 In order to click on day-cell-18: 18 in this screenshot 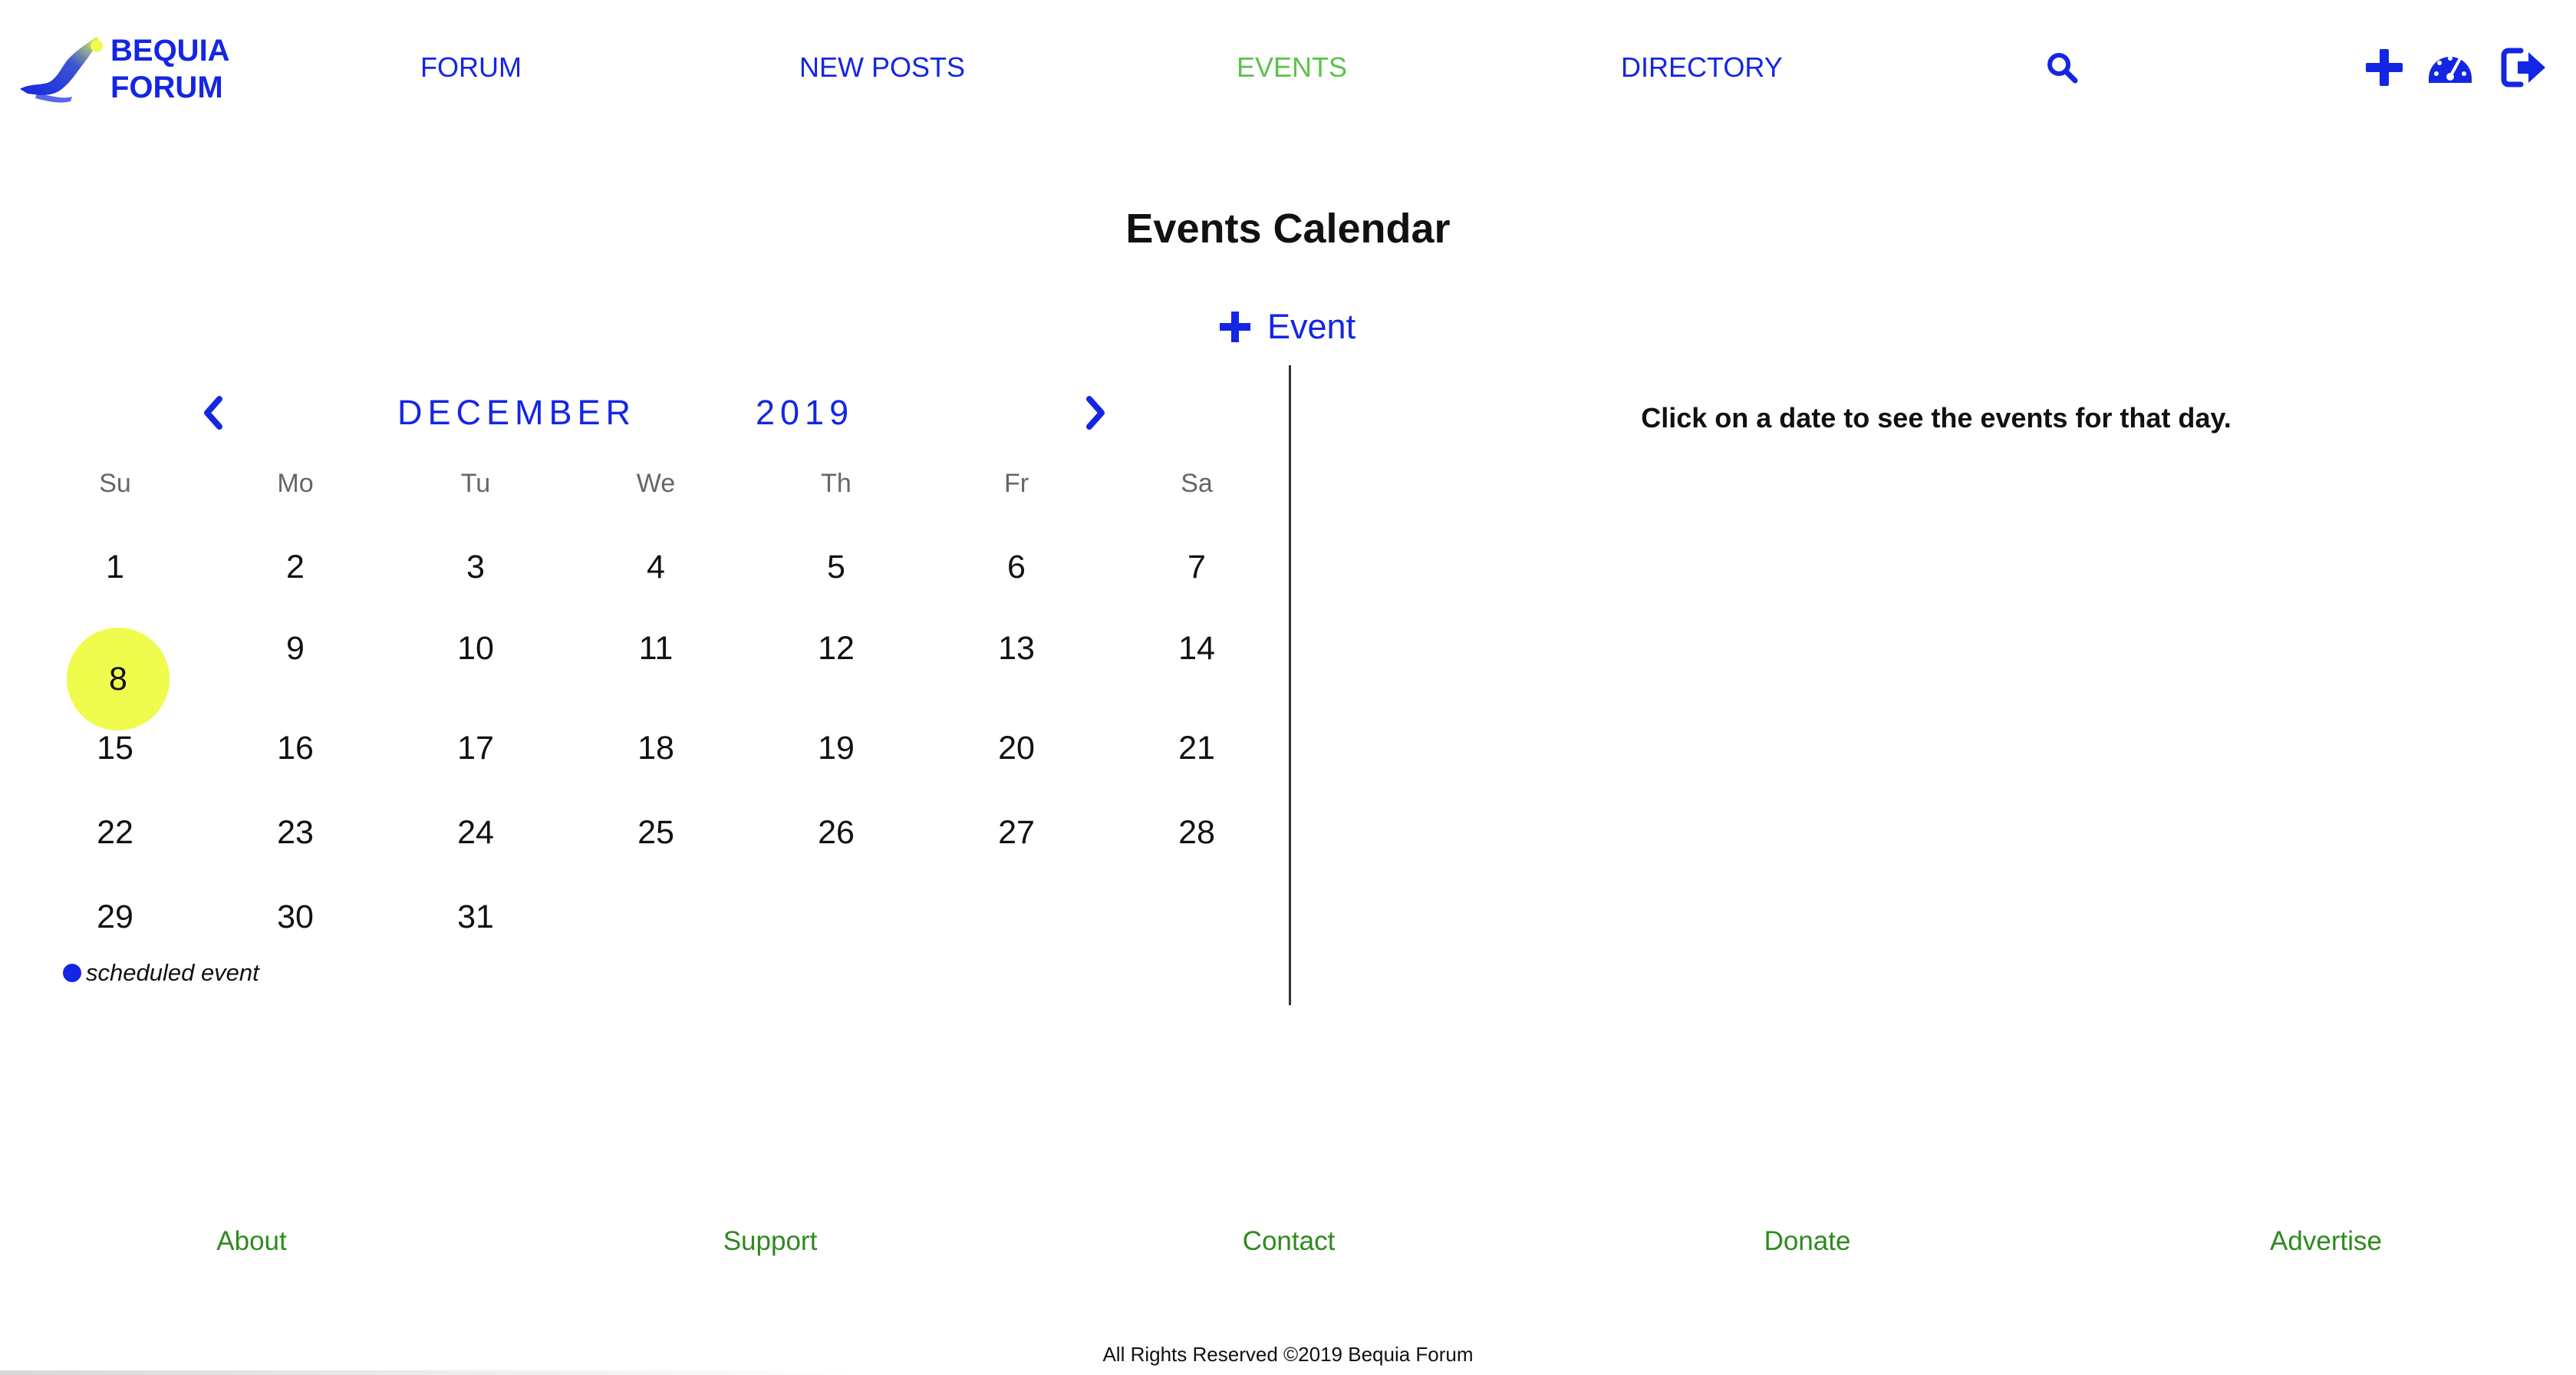, I will do `click(655, 748)`.